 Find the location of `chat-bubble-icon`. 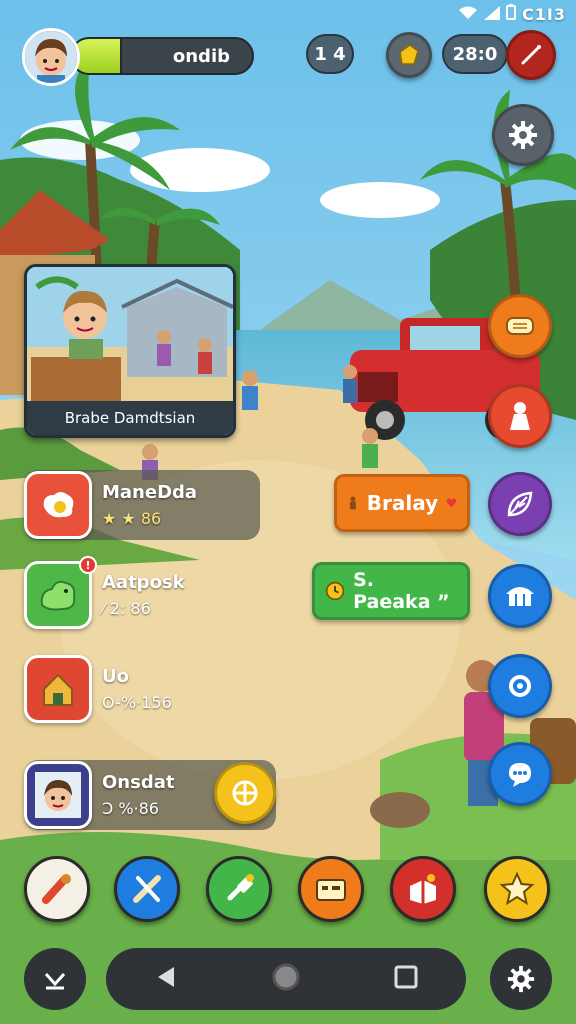

chat-bubble-icon is located at coordinates (520, 775).